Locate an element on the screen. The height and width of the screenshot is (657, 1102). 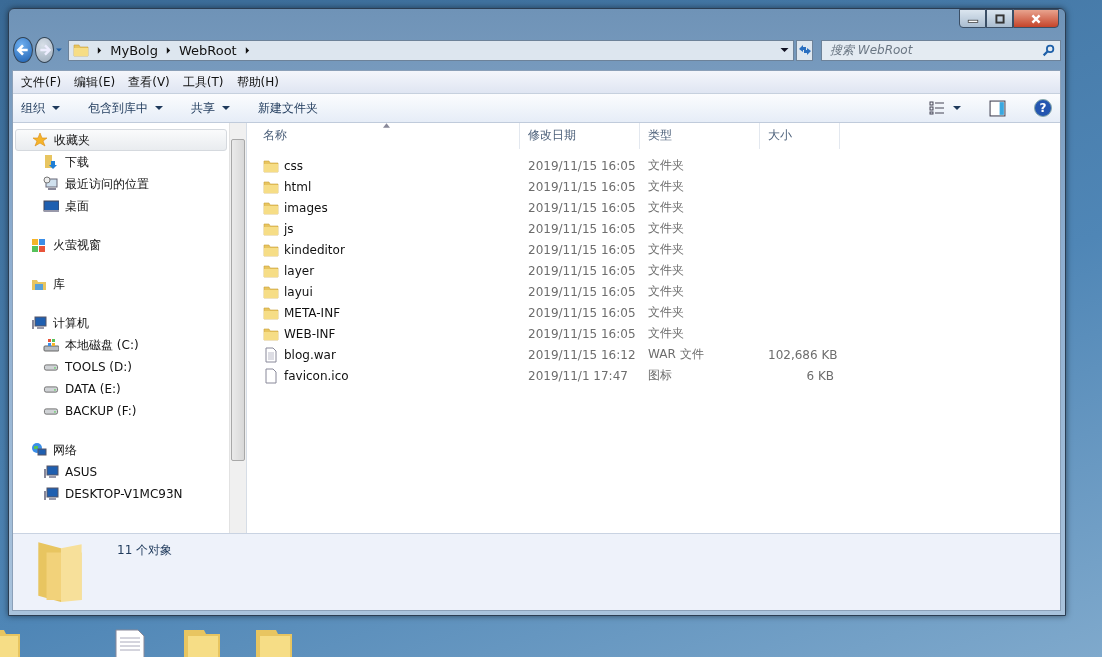
item-count: 11 个对象 is located at coordinates (145, 550).